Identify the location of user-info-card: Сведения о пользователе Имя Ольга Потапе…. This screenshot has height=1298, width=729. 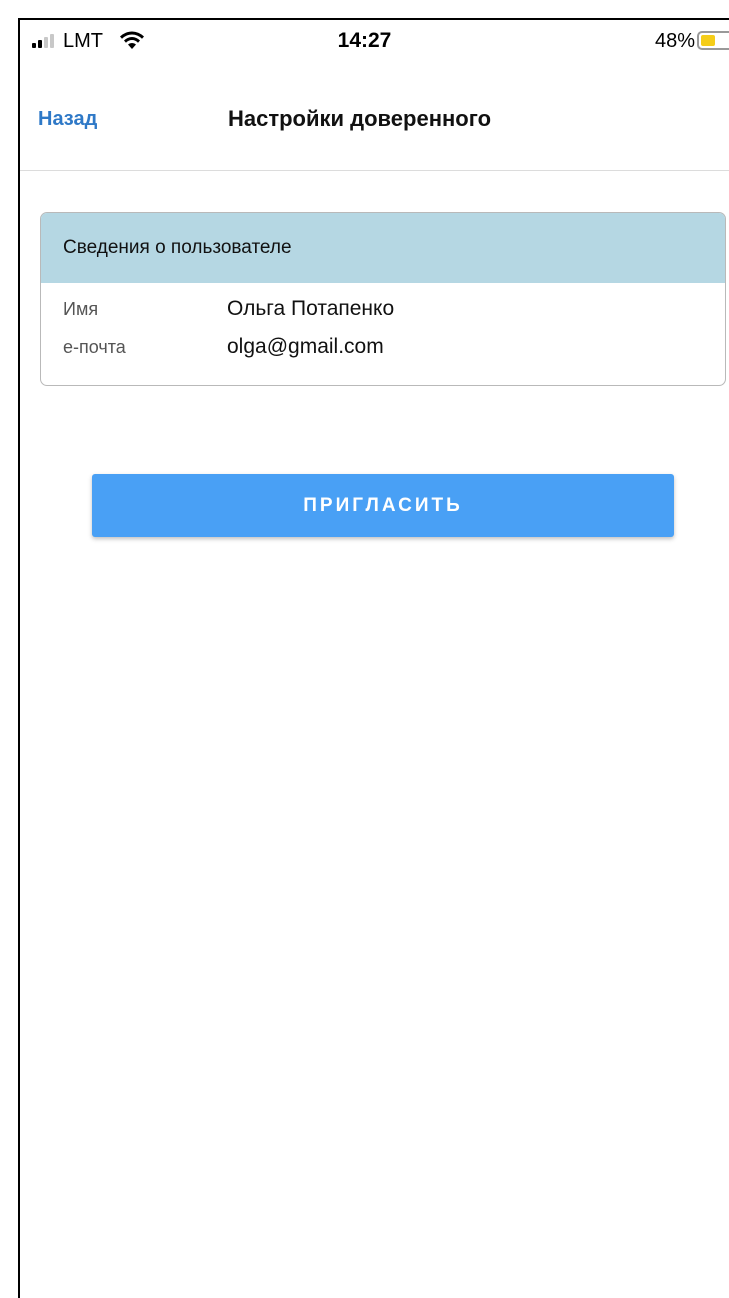
(383, 299).